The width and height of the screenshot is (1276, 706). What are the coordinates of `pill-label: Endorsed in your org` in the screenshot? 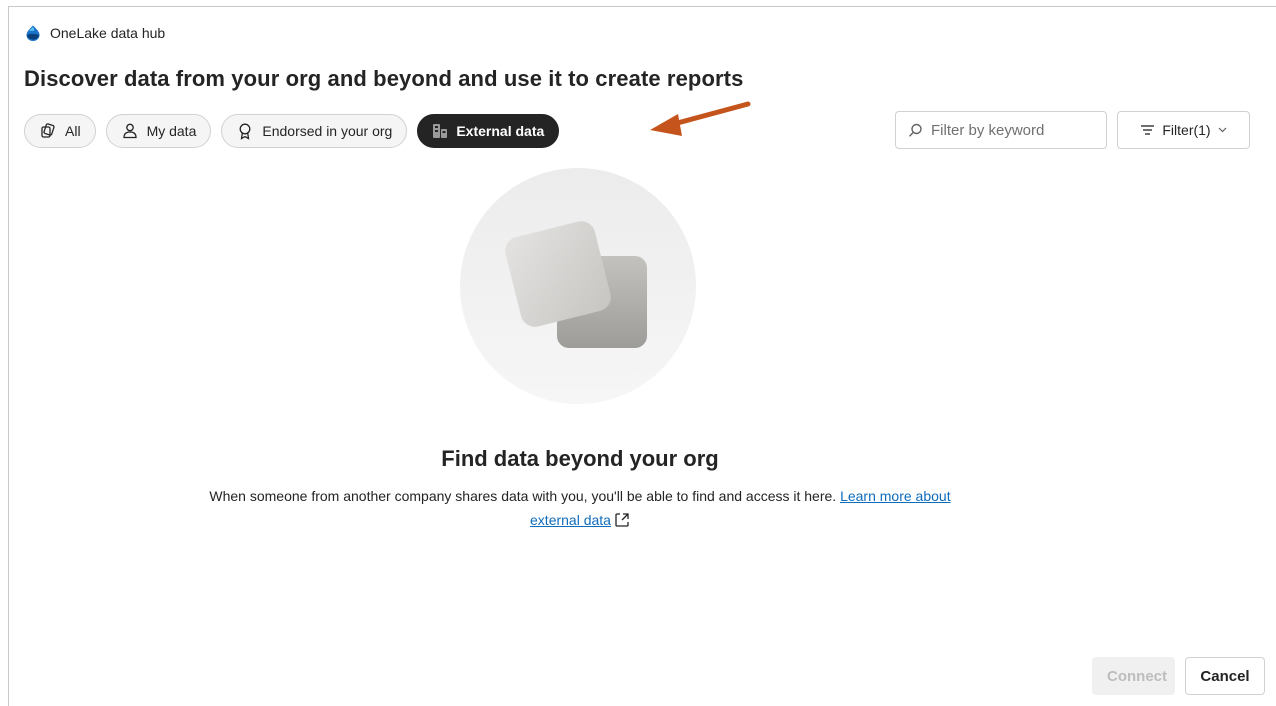 It's located at (327, 131).